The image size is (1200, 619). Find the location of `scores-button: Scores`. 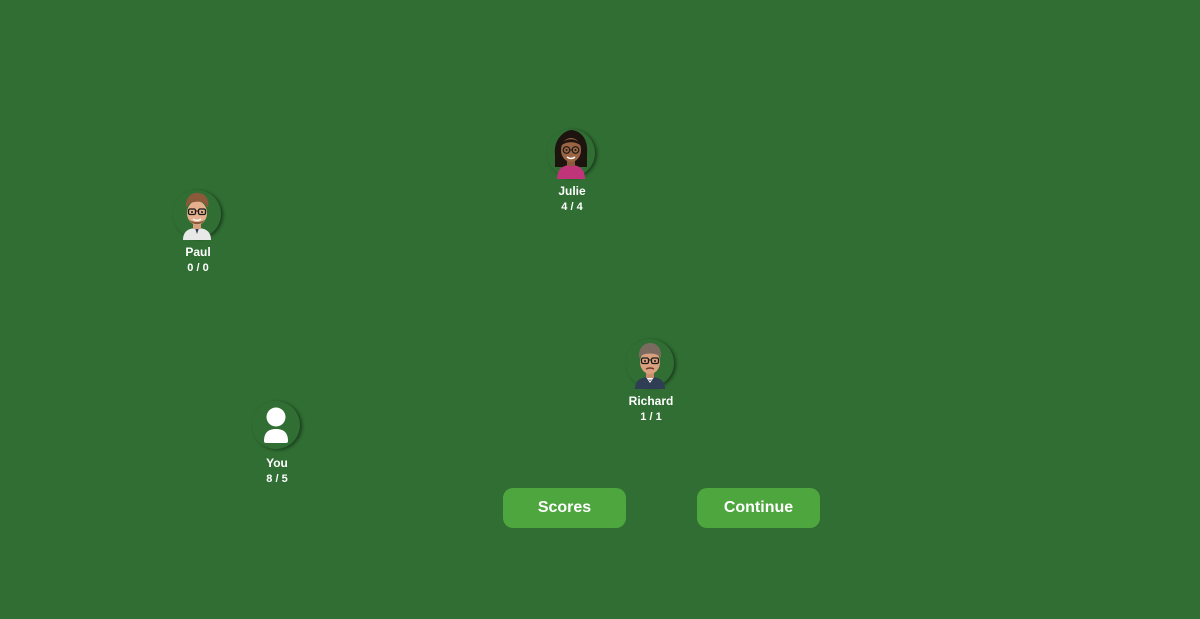

scores-button: Scores is located at coordinates (564, 508).